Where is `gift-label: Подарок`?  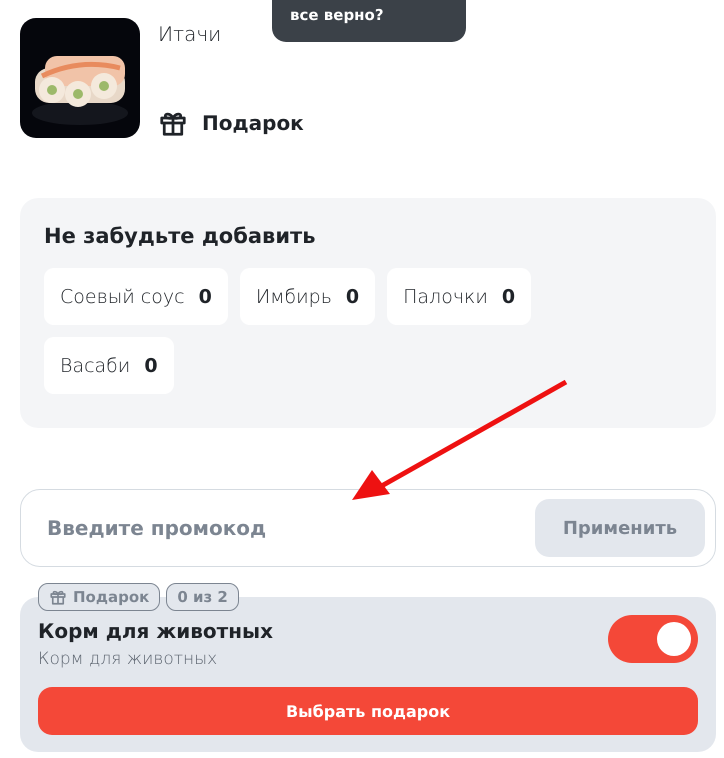
gift-label: Подарок is located at coordinates (253, 123).